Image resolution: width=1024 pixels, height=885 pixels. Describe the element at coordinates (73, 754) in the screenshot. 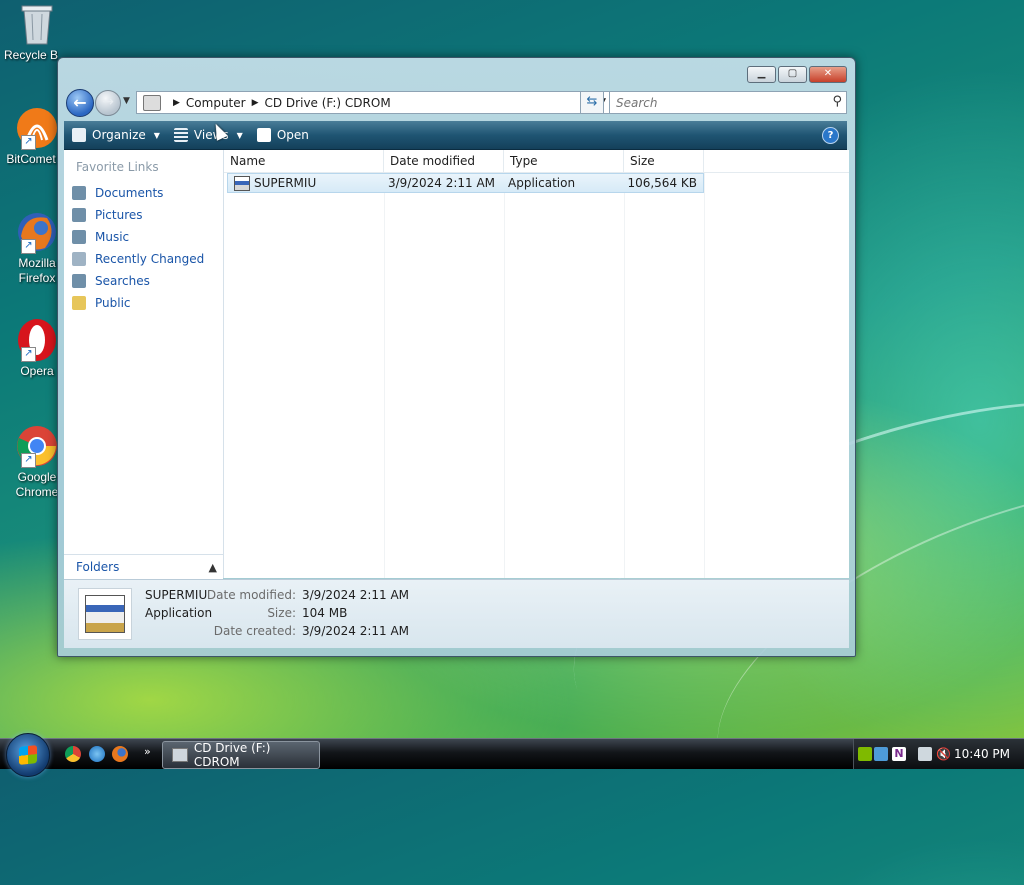

I see `quicklaunch-chrome-icon` at that location.